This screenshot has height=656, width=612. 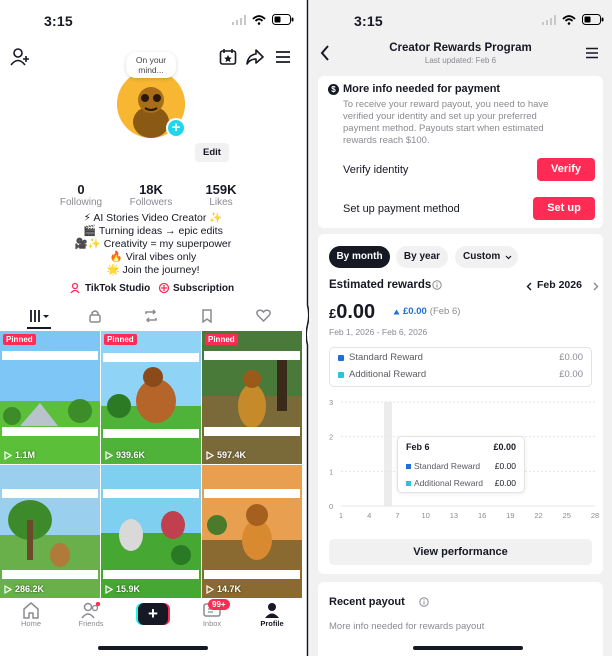 I want to click on y-tick-label: 0, so click(x=331, y=506).